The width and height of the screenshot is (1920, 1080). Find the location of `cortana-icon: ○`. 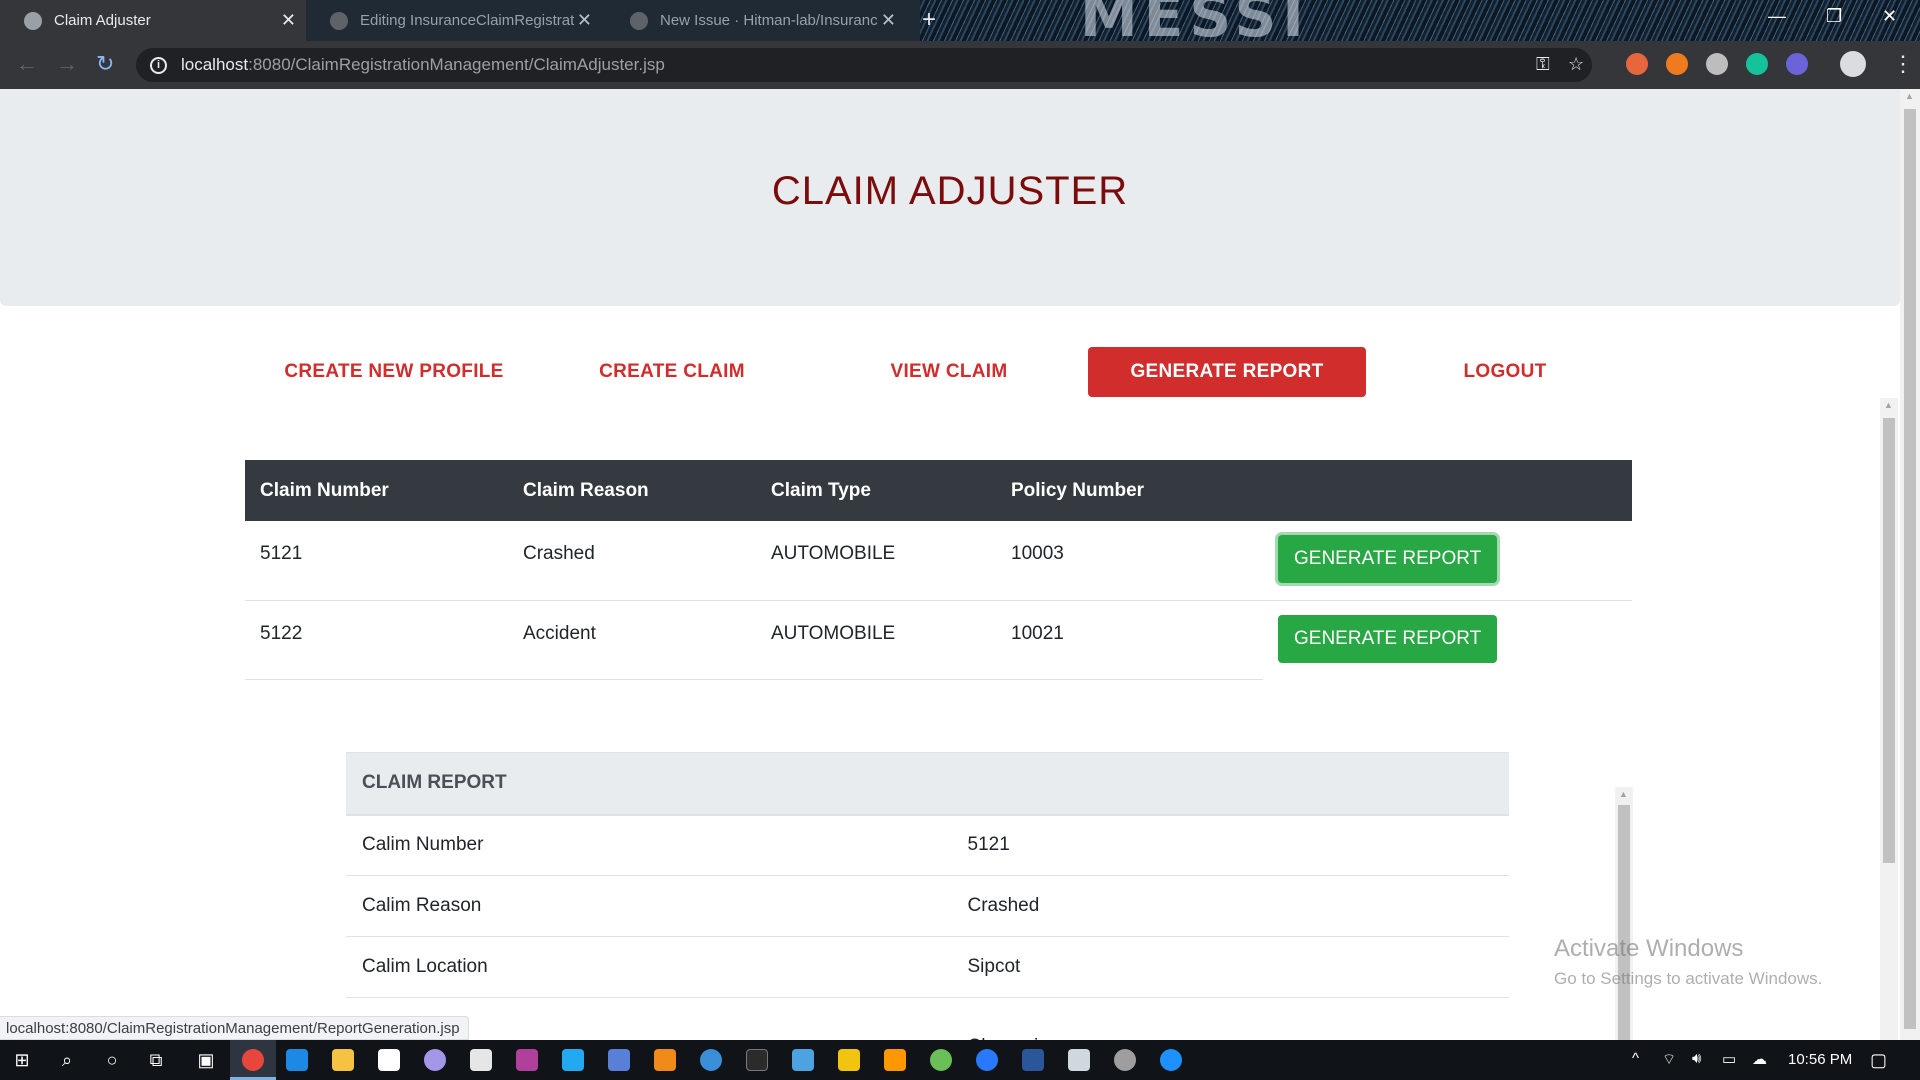

cortana-icon: ○ is located at coordinates (112, 1060).